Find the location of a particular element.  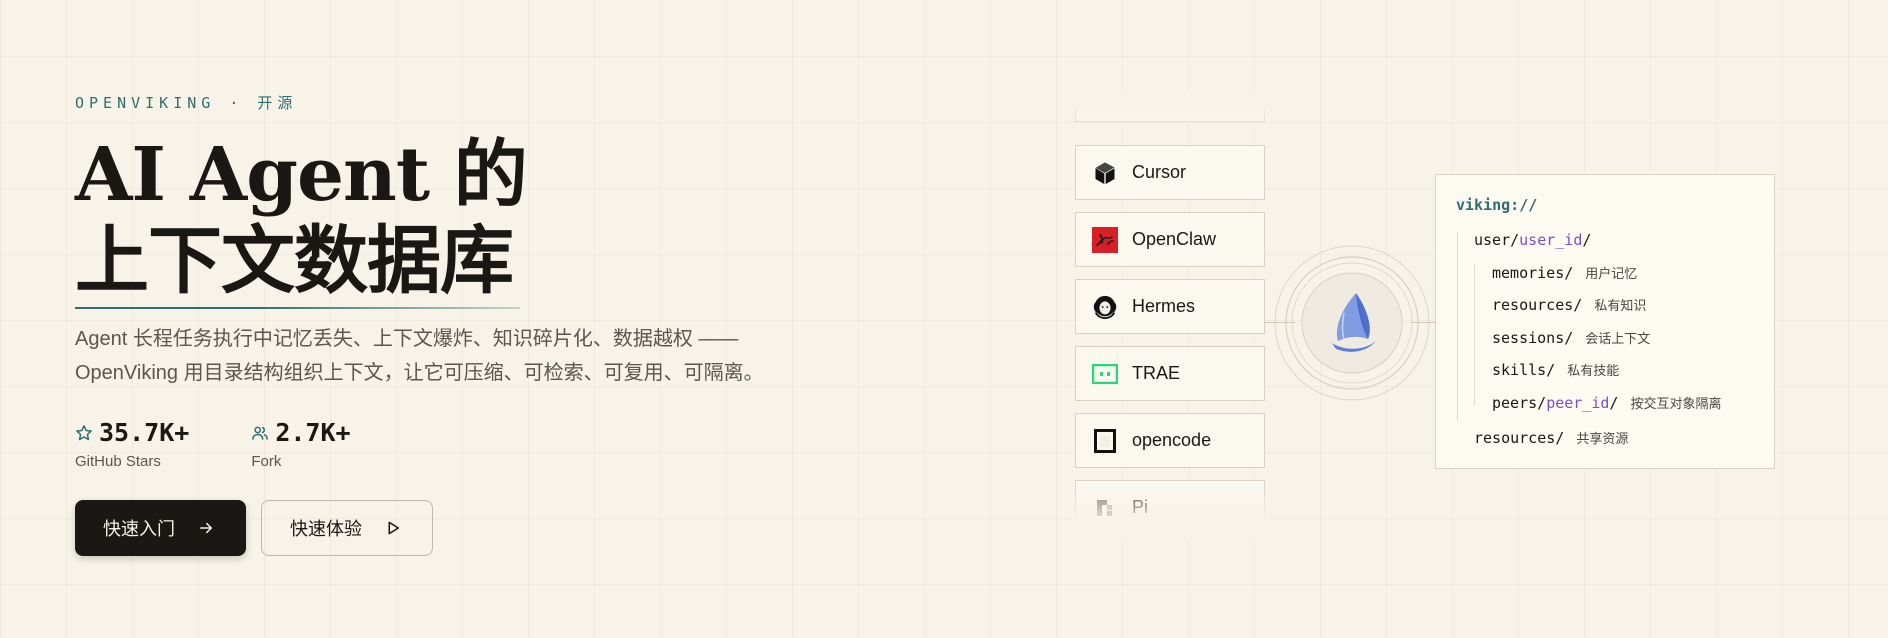

tree-row-user: user/user_id/ is located at coordinates (1532, 240).